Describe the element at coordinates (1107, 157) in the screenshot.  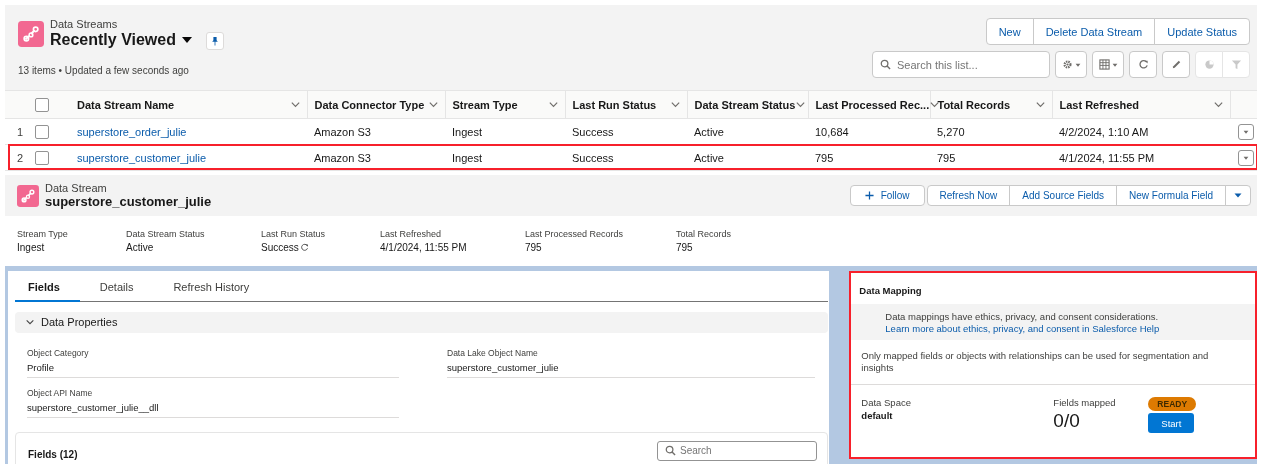
I see `table-cell: 4/1/2024, 11:55 PM` at that location.